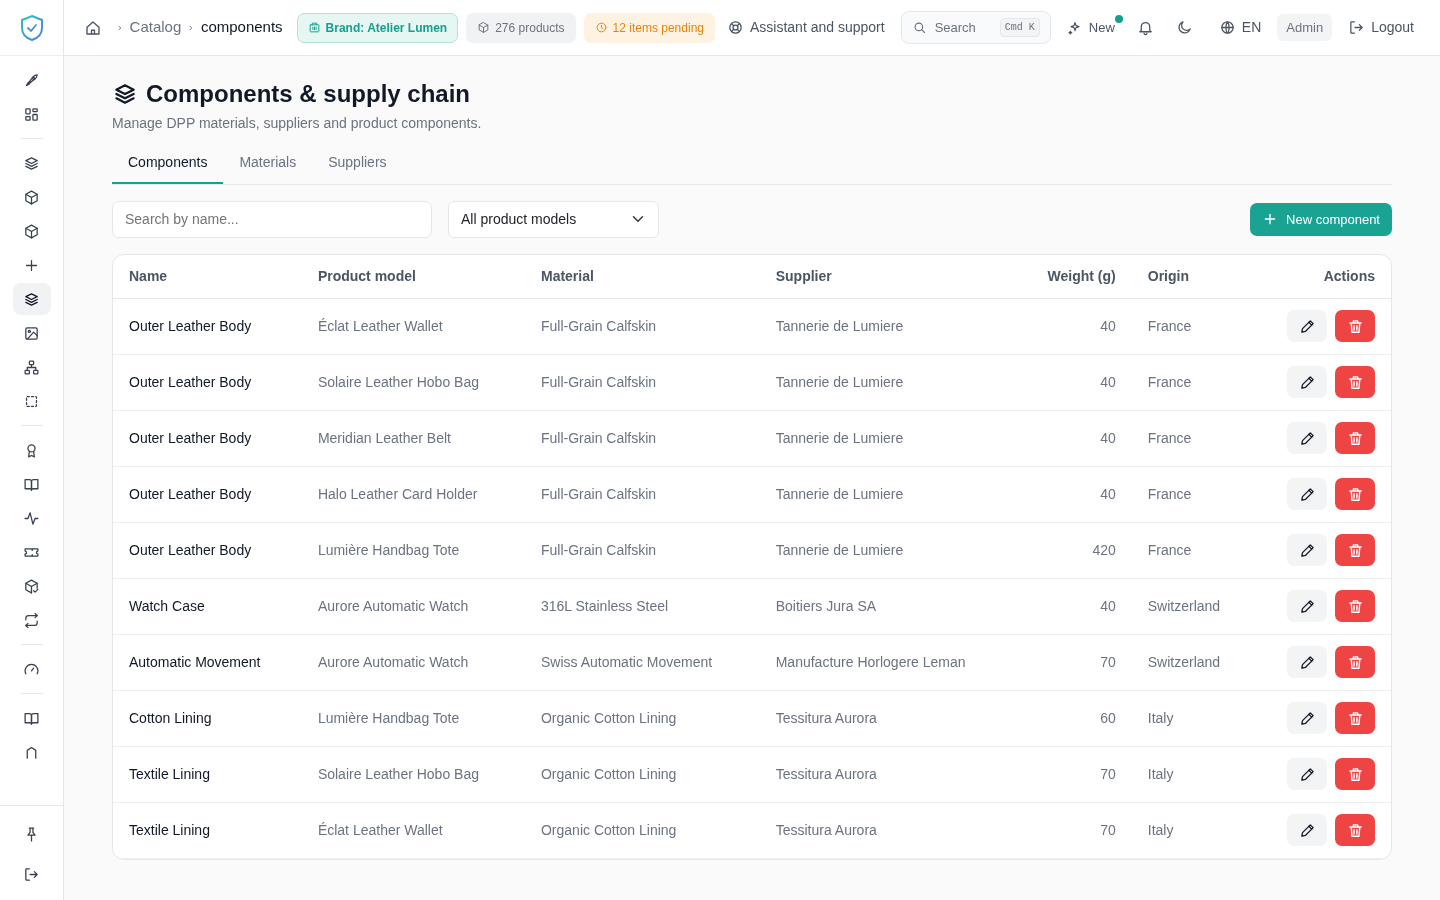  Describe the element at coordinates (357, 162) in the screenshot. I see `tab: Suppliers` at that location.